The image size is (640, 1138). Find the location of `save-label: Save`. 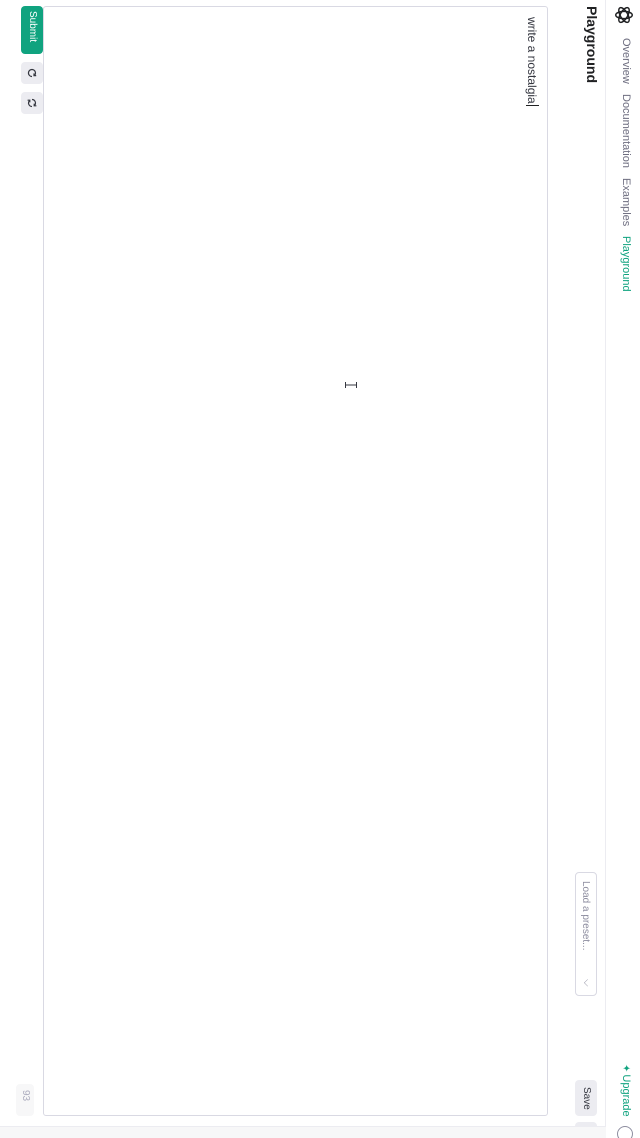

save-label: Save is located at coordinates (586, 1098).